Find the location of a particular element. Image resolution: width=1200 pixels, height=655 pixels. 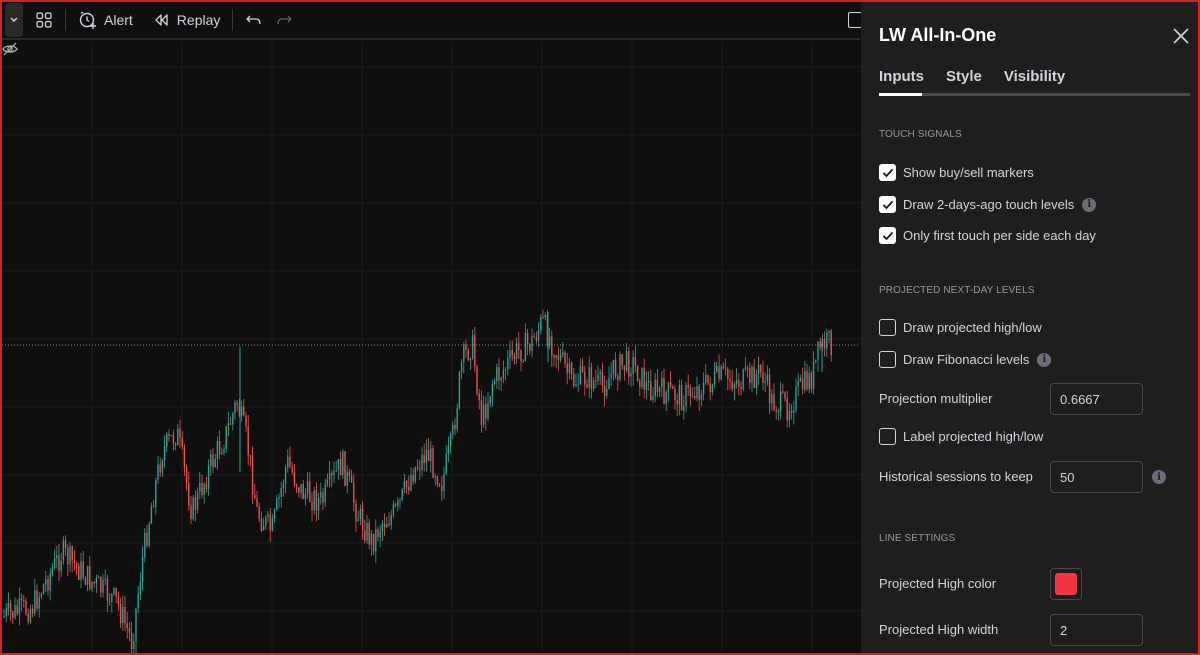

fullscreen-button is located at coordinates (855, 20).